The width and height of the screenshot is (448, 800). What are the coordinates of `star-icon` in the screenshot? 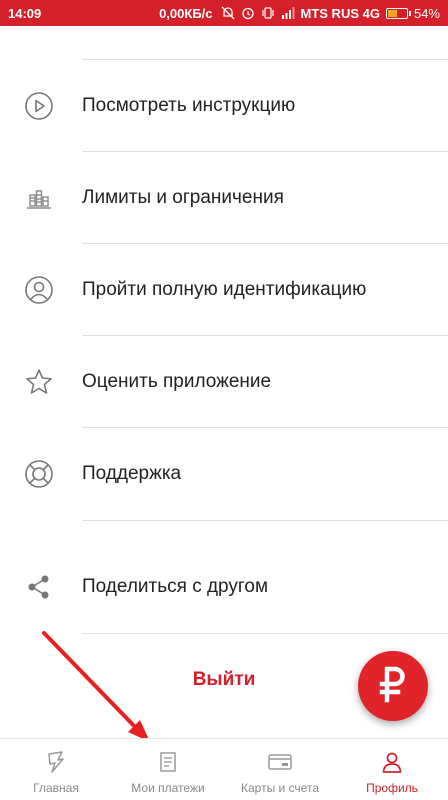 It's located at (39, 382).